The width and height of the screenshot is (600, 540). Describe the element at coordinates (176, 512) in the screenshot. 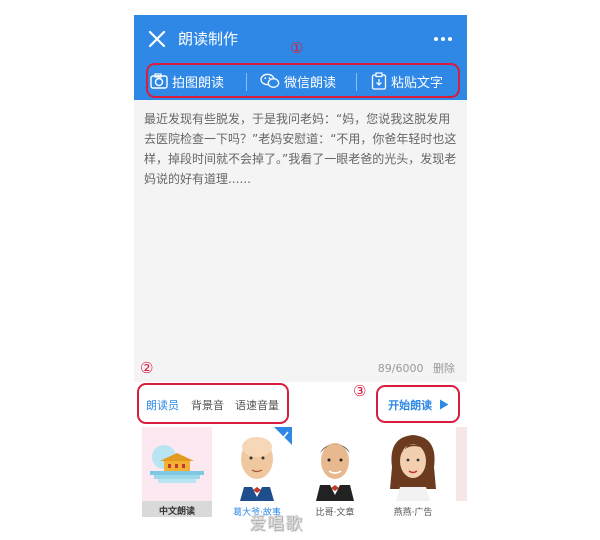

I see `voice-label: 中文朗读` at that location.